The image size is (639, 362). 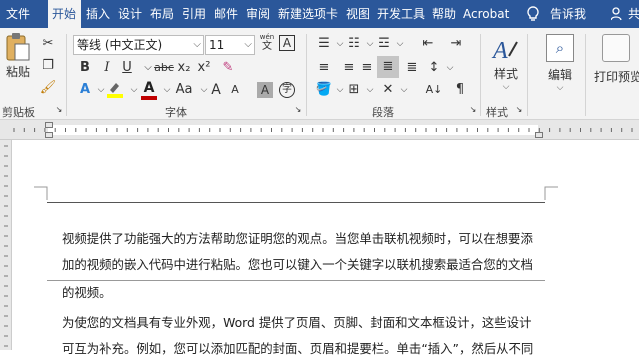 I want to click on editing-button: ⌕ 编辑 ⌵, so click(x=560, y=63).